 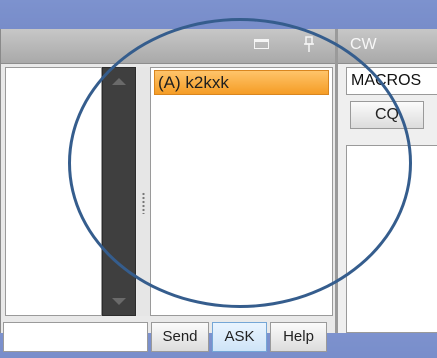 I want to click on cw-panel-titlebar: CW, so click(x=387, y=46).